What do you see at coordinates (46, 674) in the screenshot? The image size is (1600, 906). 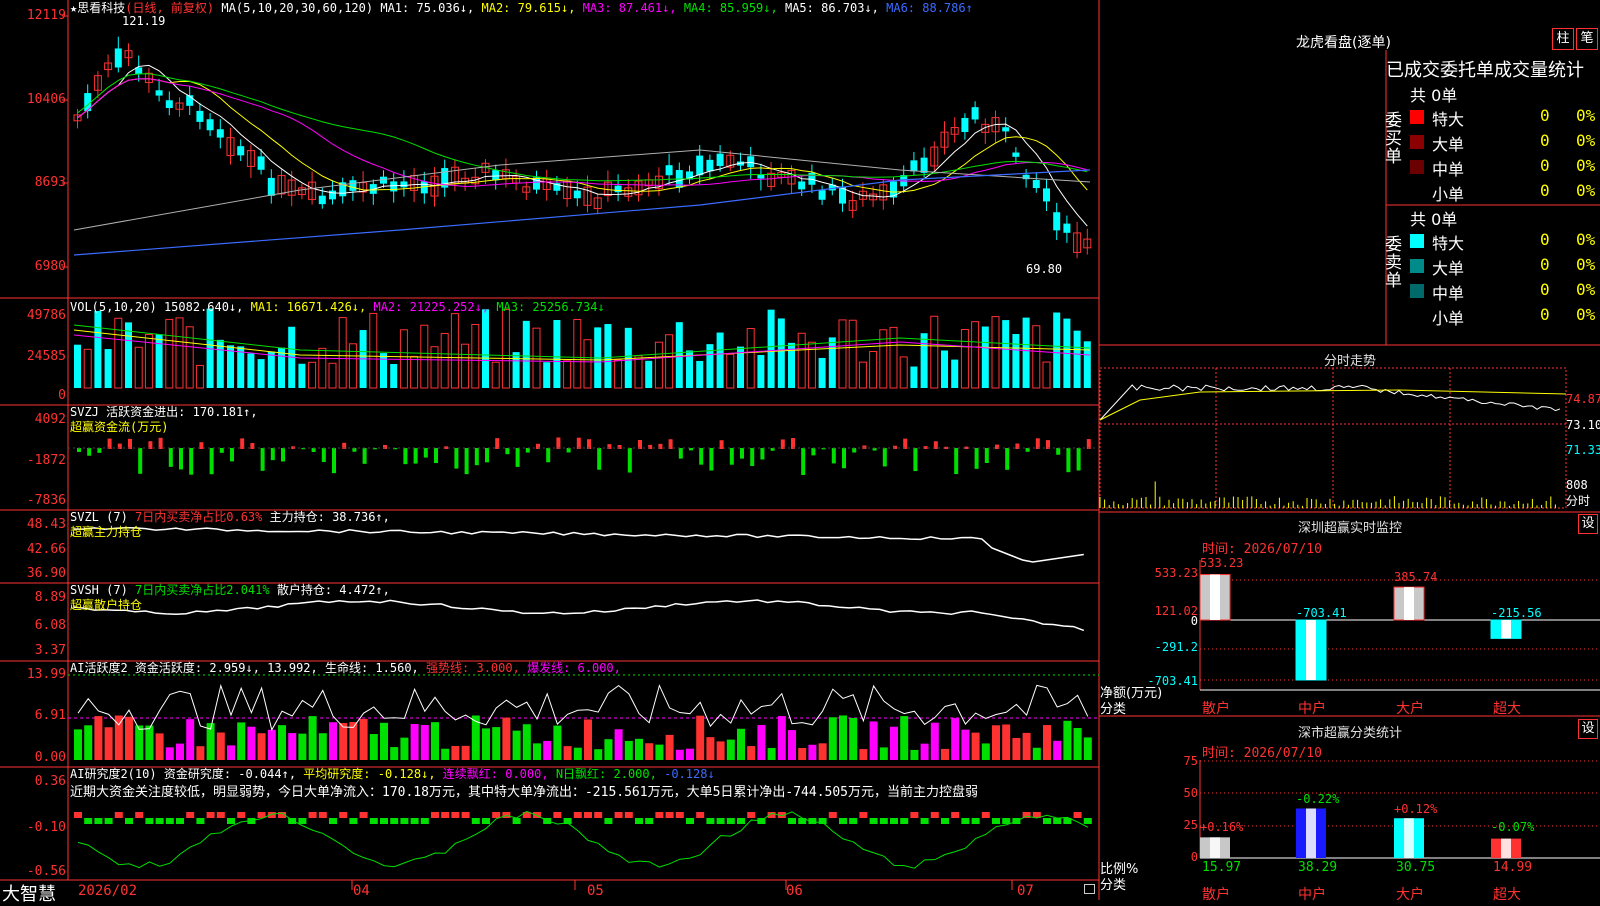 I see `ai1-tick-1: 13.99` at bounding box center [46, 674].